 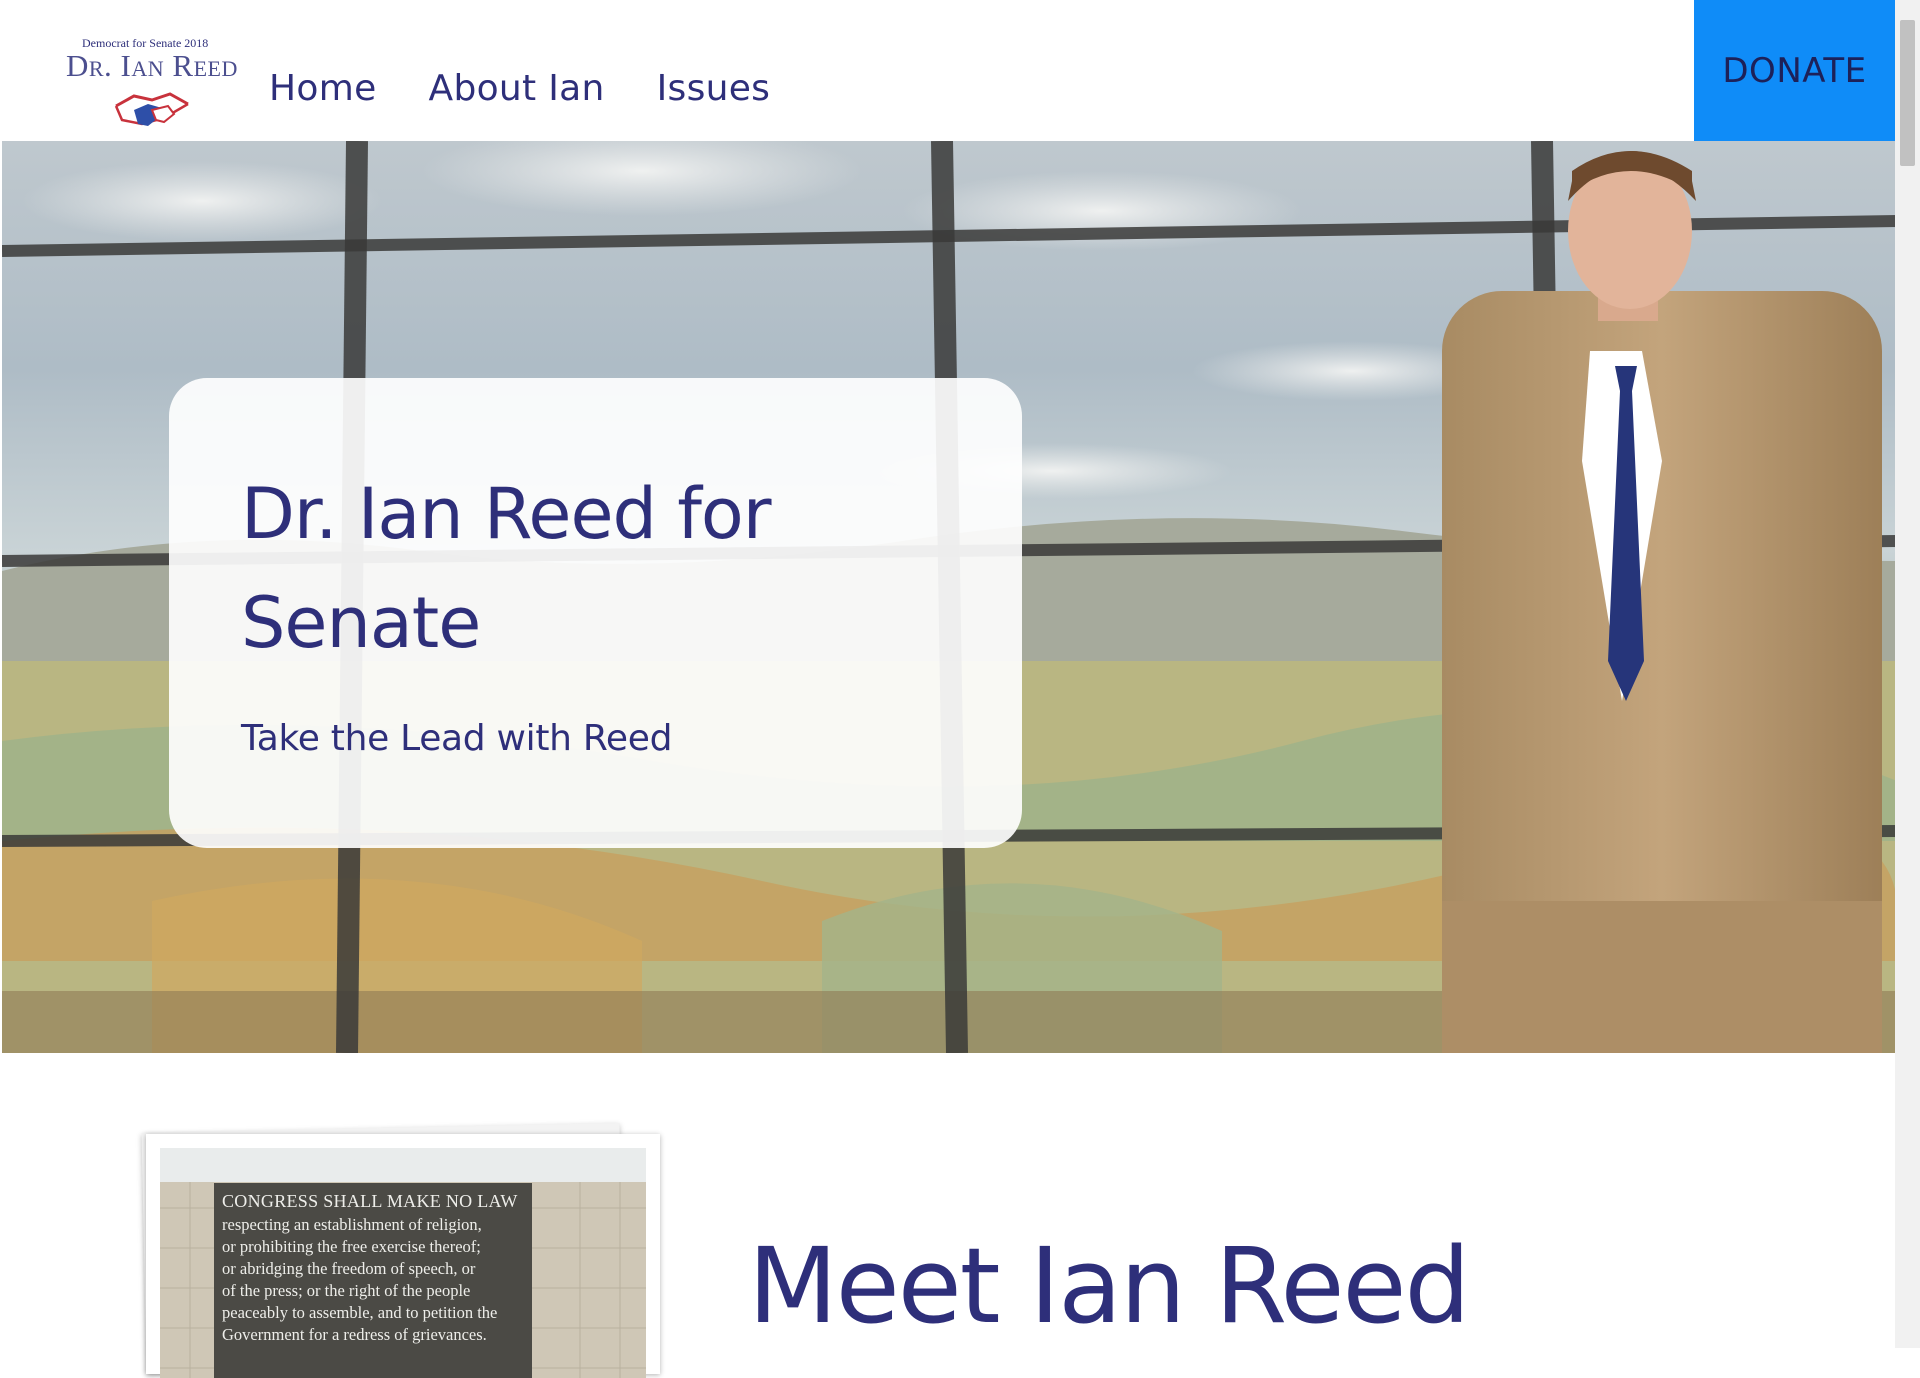 I want to click on nav-issues: Issues, so click(x=714, y=88).